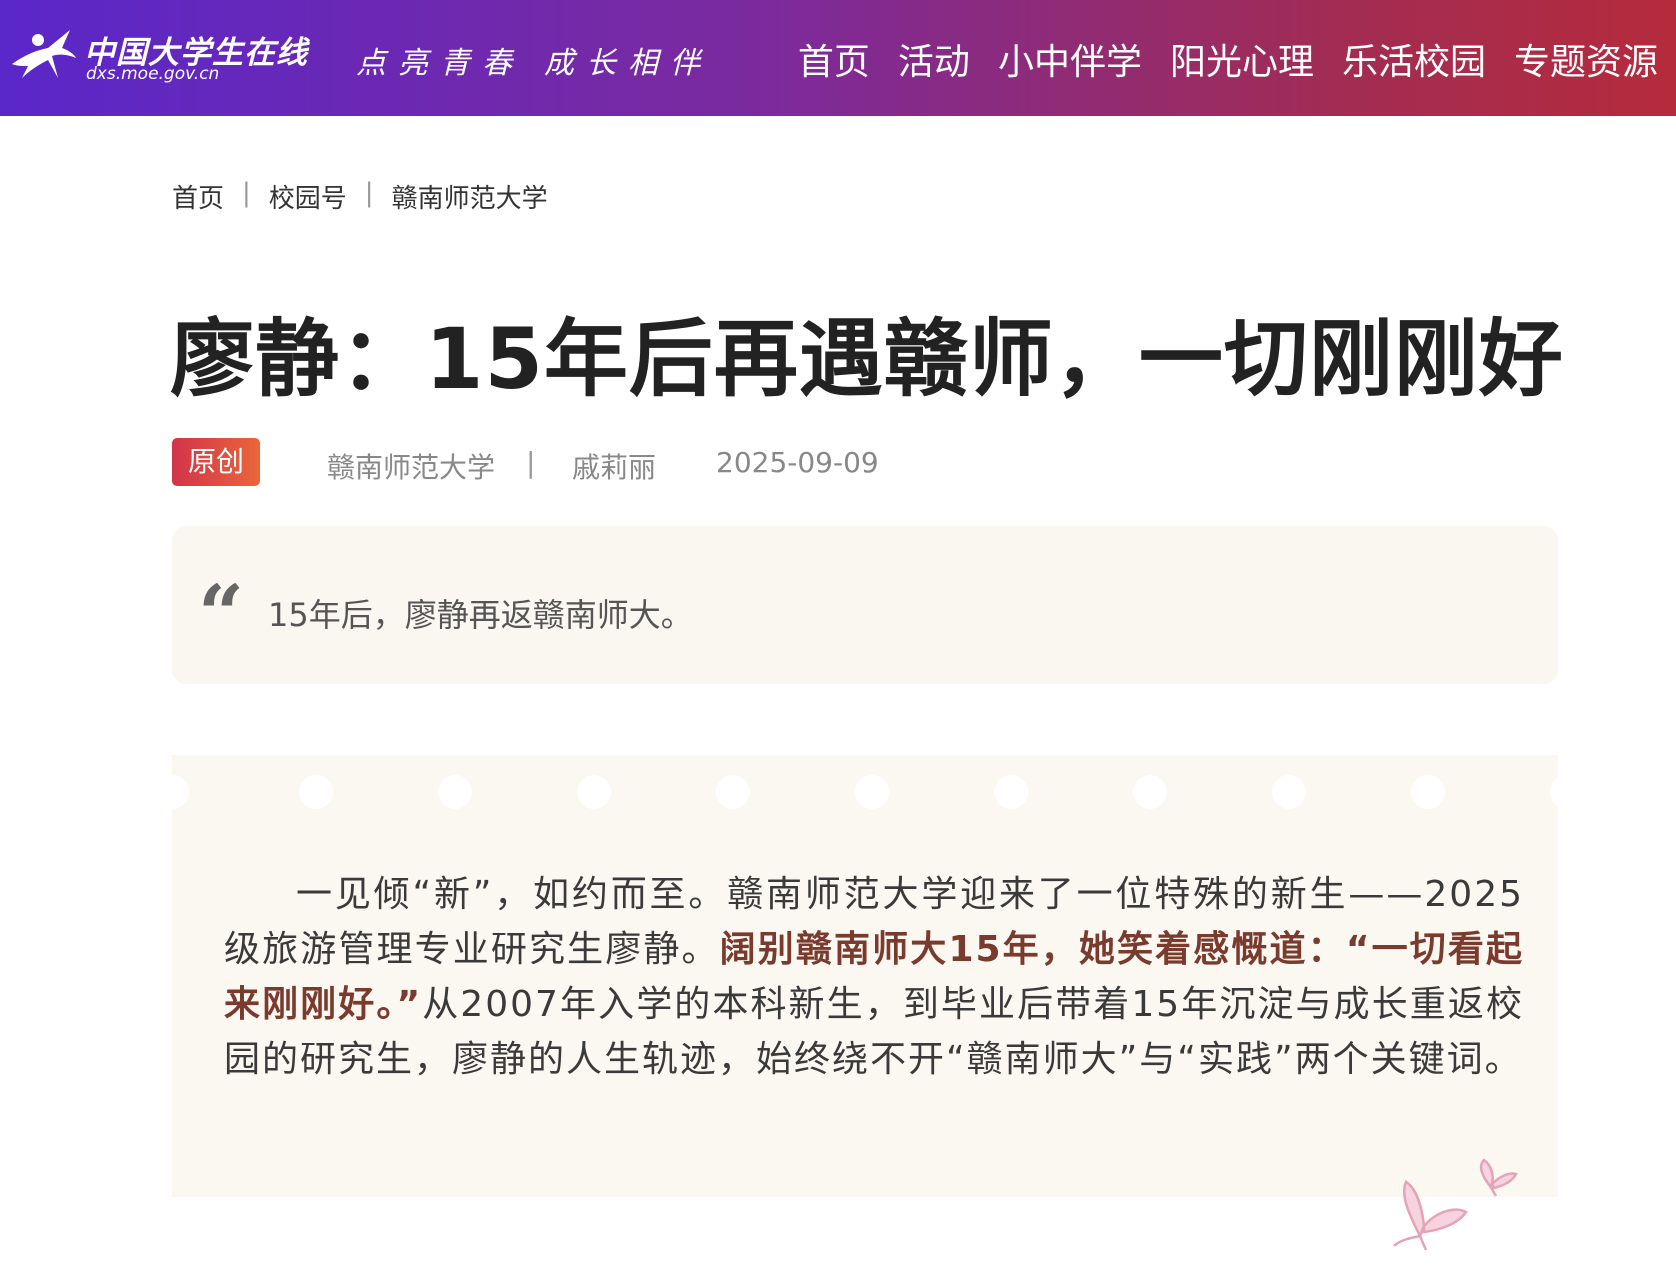  I want to click on breadcrumb-home: 首页, so click(198, 196).